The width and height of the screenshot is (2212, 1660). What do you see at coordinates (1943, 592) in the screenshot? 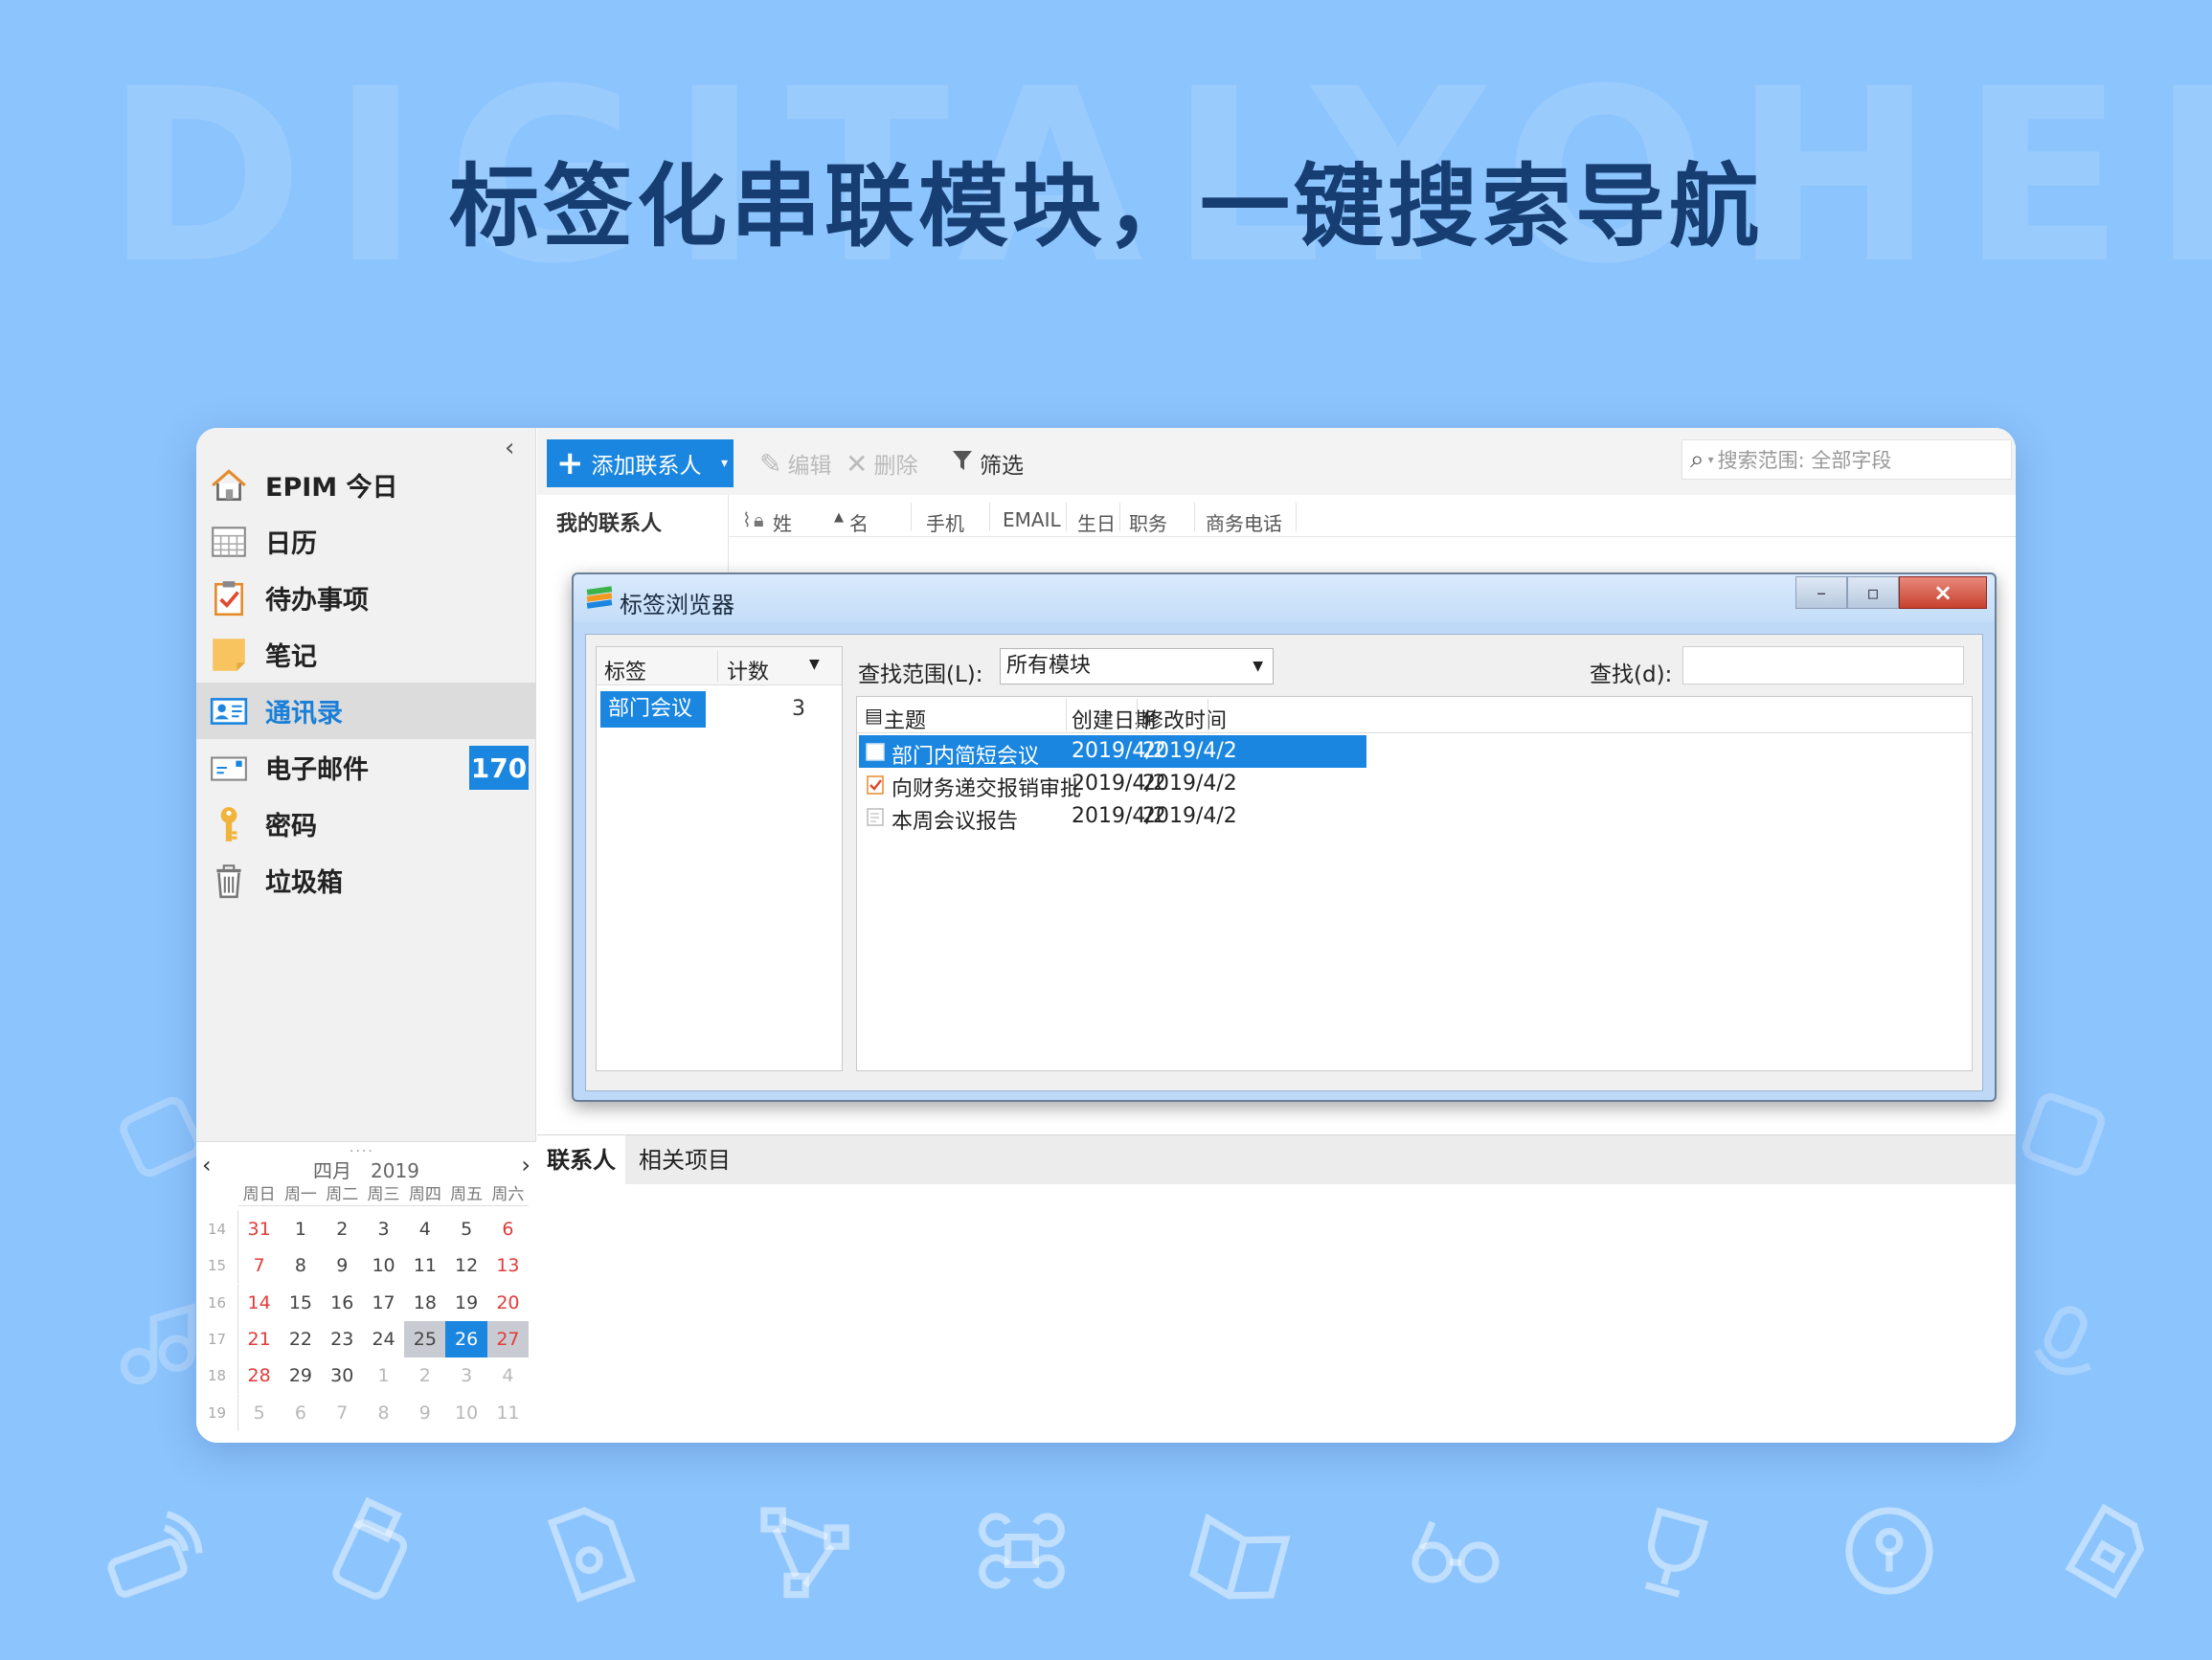
I see `close-button: ×` at bounding box center [1943, 592].